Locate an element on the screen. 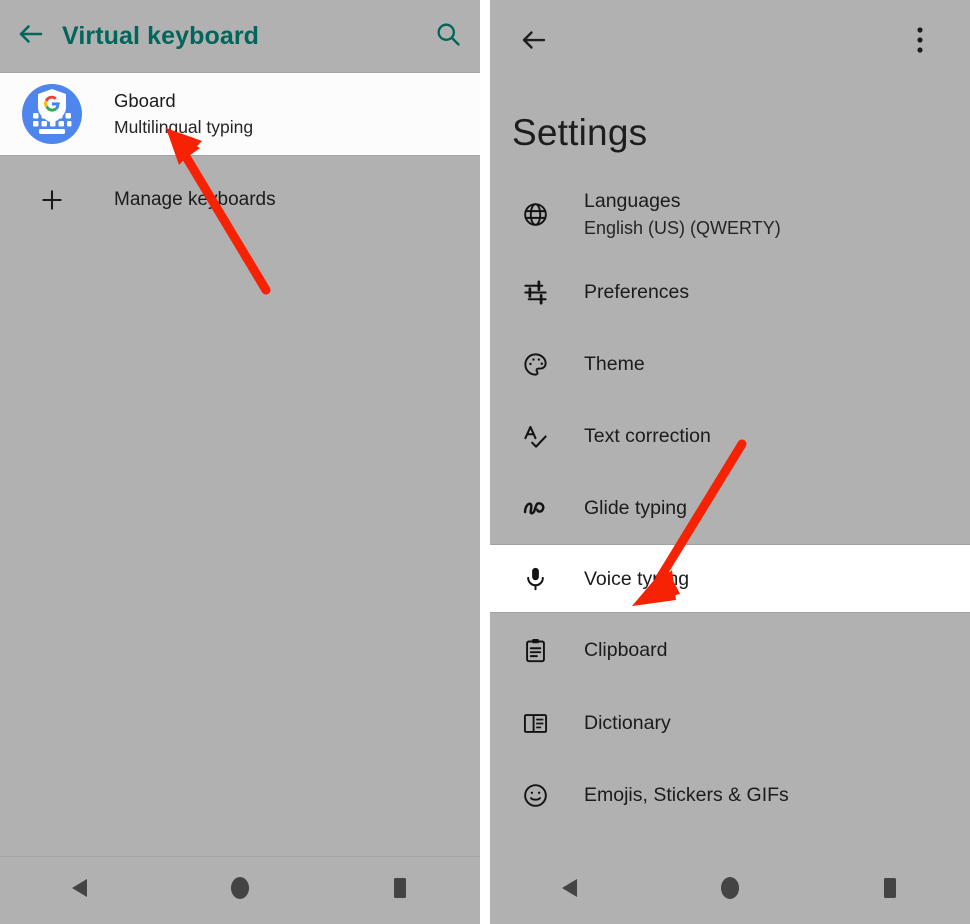 The height and width of the screenshot is (924, 970). settings-item-emojis-stickers-gifs: Emojis, Stickers & GIFs is located at coordinates (730, 795).